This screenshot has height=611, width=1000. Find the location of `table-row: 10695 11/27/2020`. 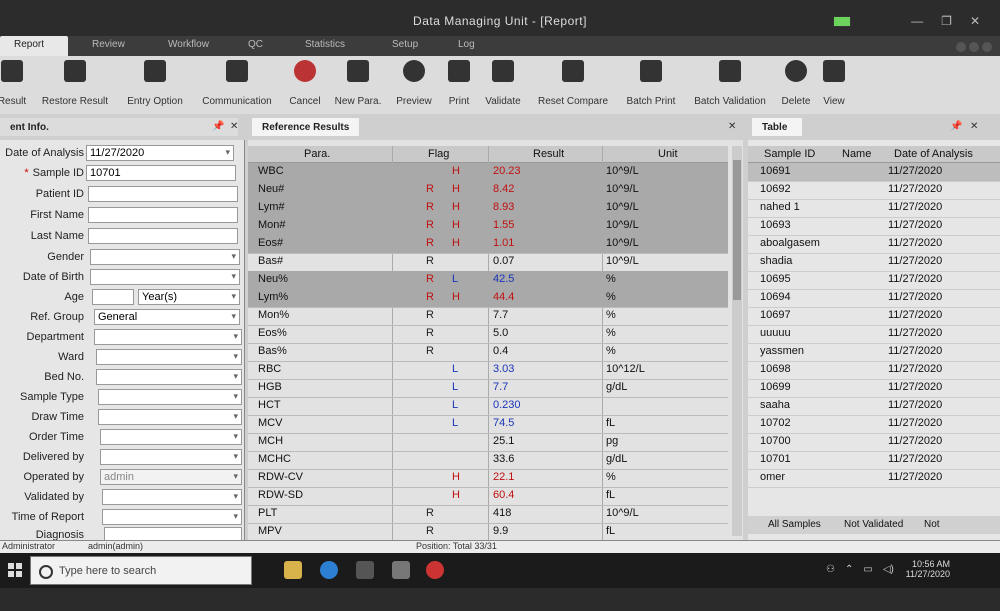

table-row: 10695 11/27/2020 is located at coordinates (874, 280).